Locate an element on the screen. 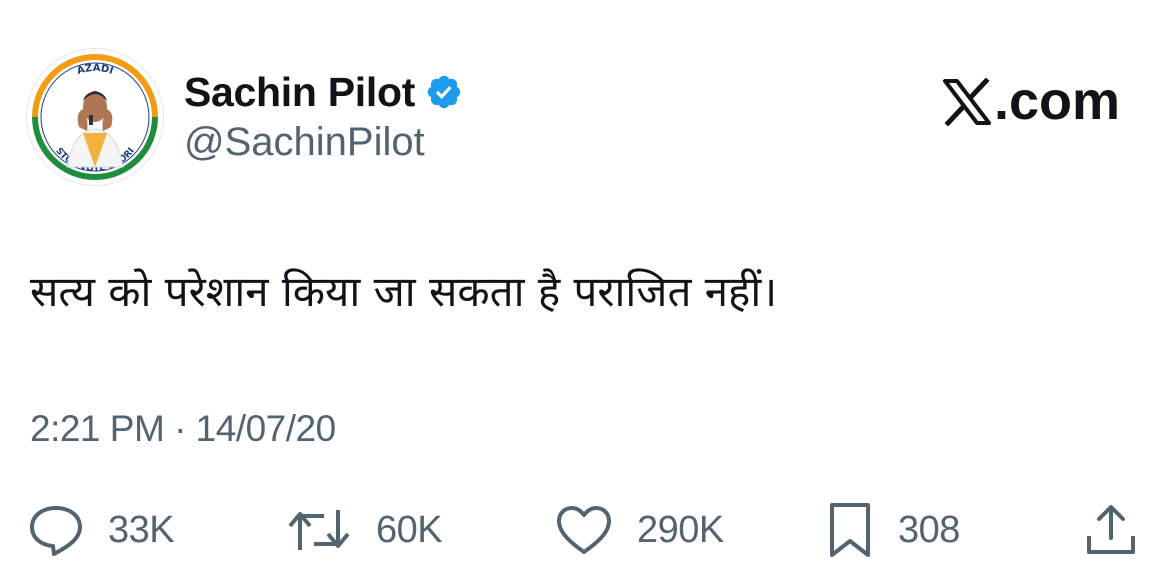 The height and width of the screenshot is (580, 1170). x-com-brand: .com is located at coordinates (1031, 101).